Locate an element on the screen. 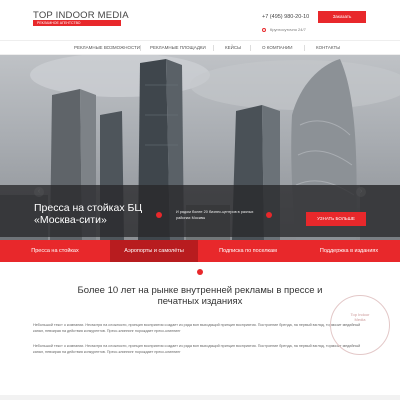 Image resolution: width=400 pixels, height=400 pixels. order-button: Заказать is located at coordinates (342, 17).